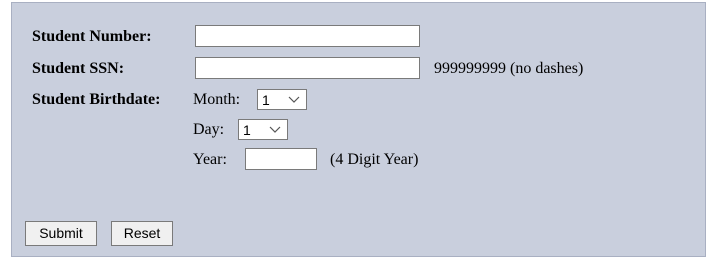 The image size is (712, 259). I want to click on student-number-label: Student Number:, so click(92, 36).